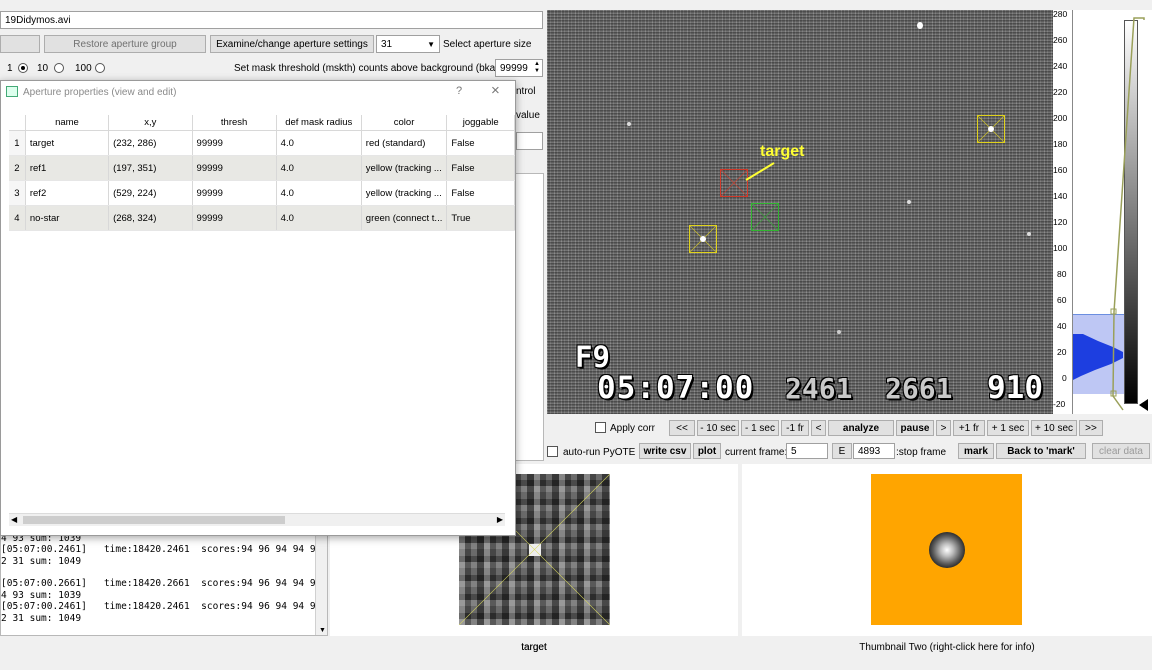 Image resolution: width=1152 pixels, height=670 pixels. What do you see at coordinates (919, 388) in the screenshot?
I see `frame-overlay-frac2: 2661` at bounding box center [919, 388].